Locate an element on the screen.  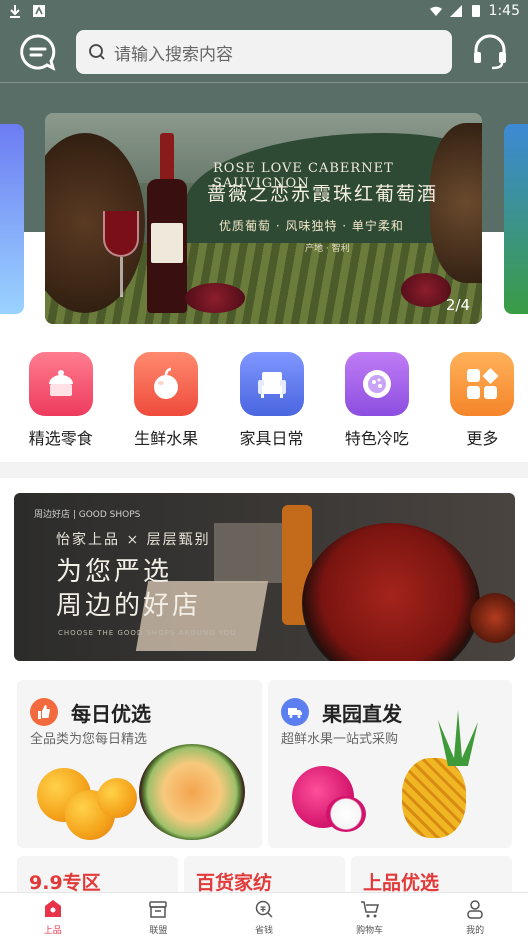
category-fruit: 生鲜水果 is located at coordinates (165, 402).